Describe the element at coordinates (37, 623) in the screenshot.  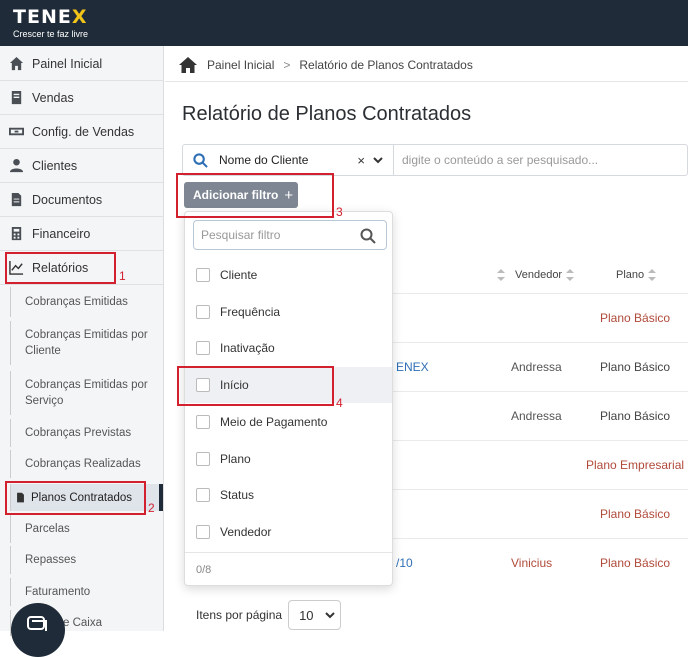
I see `chat-icon` at that location.